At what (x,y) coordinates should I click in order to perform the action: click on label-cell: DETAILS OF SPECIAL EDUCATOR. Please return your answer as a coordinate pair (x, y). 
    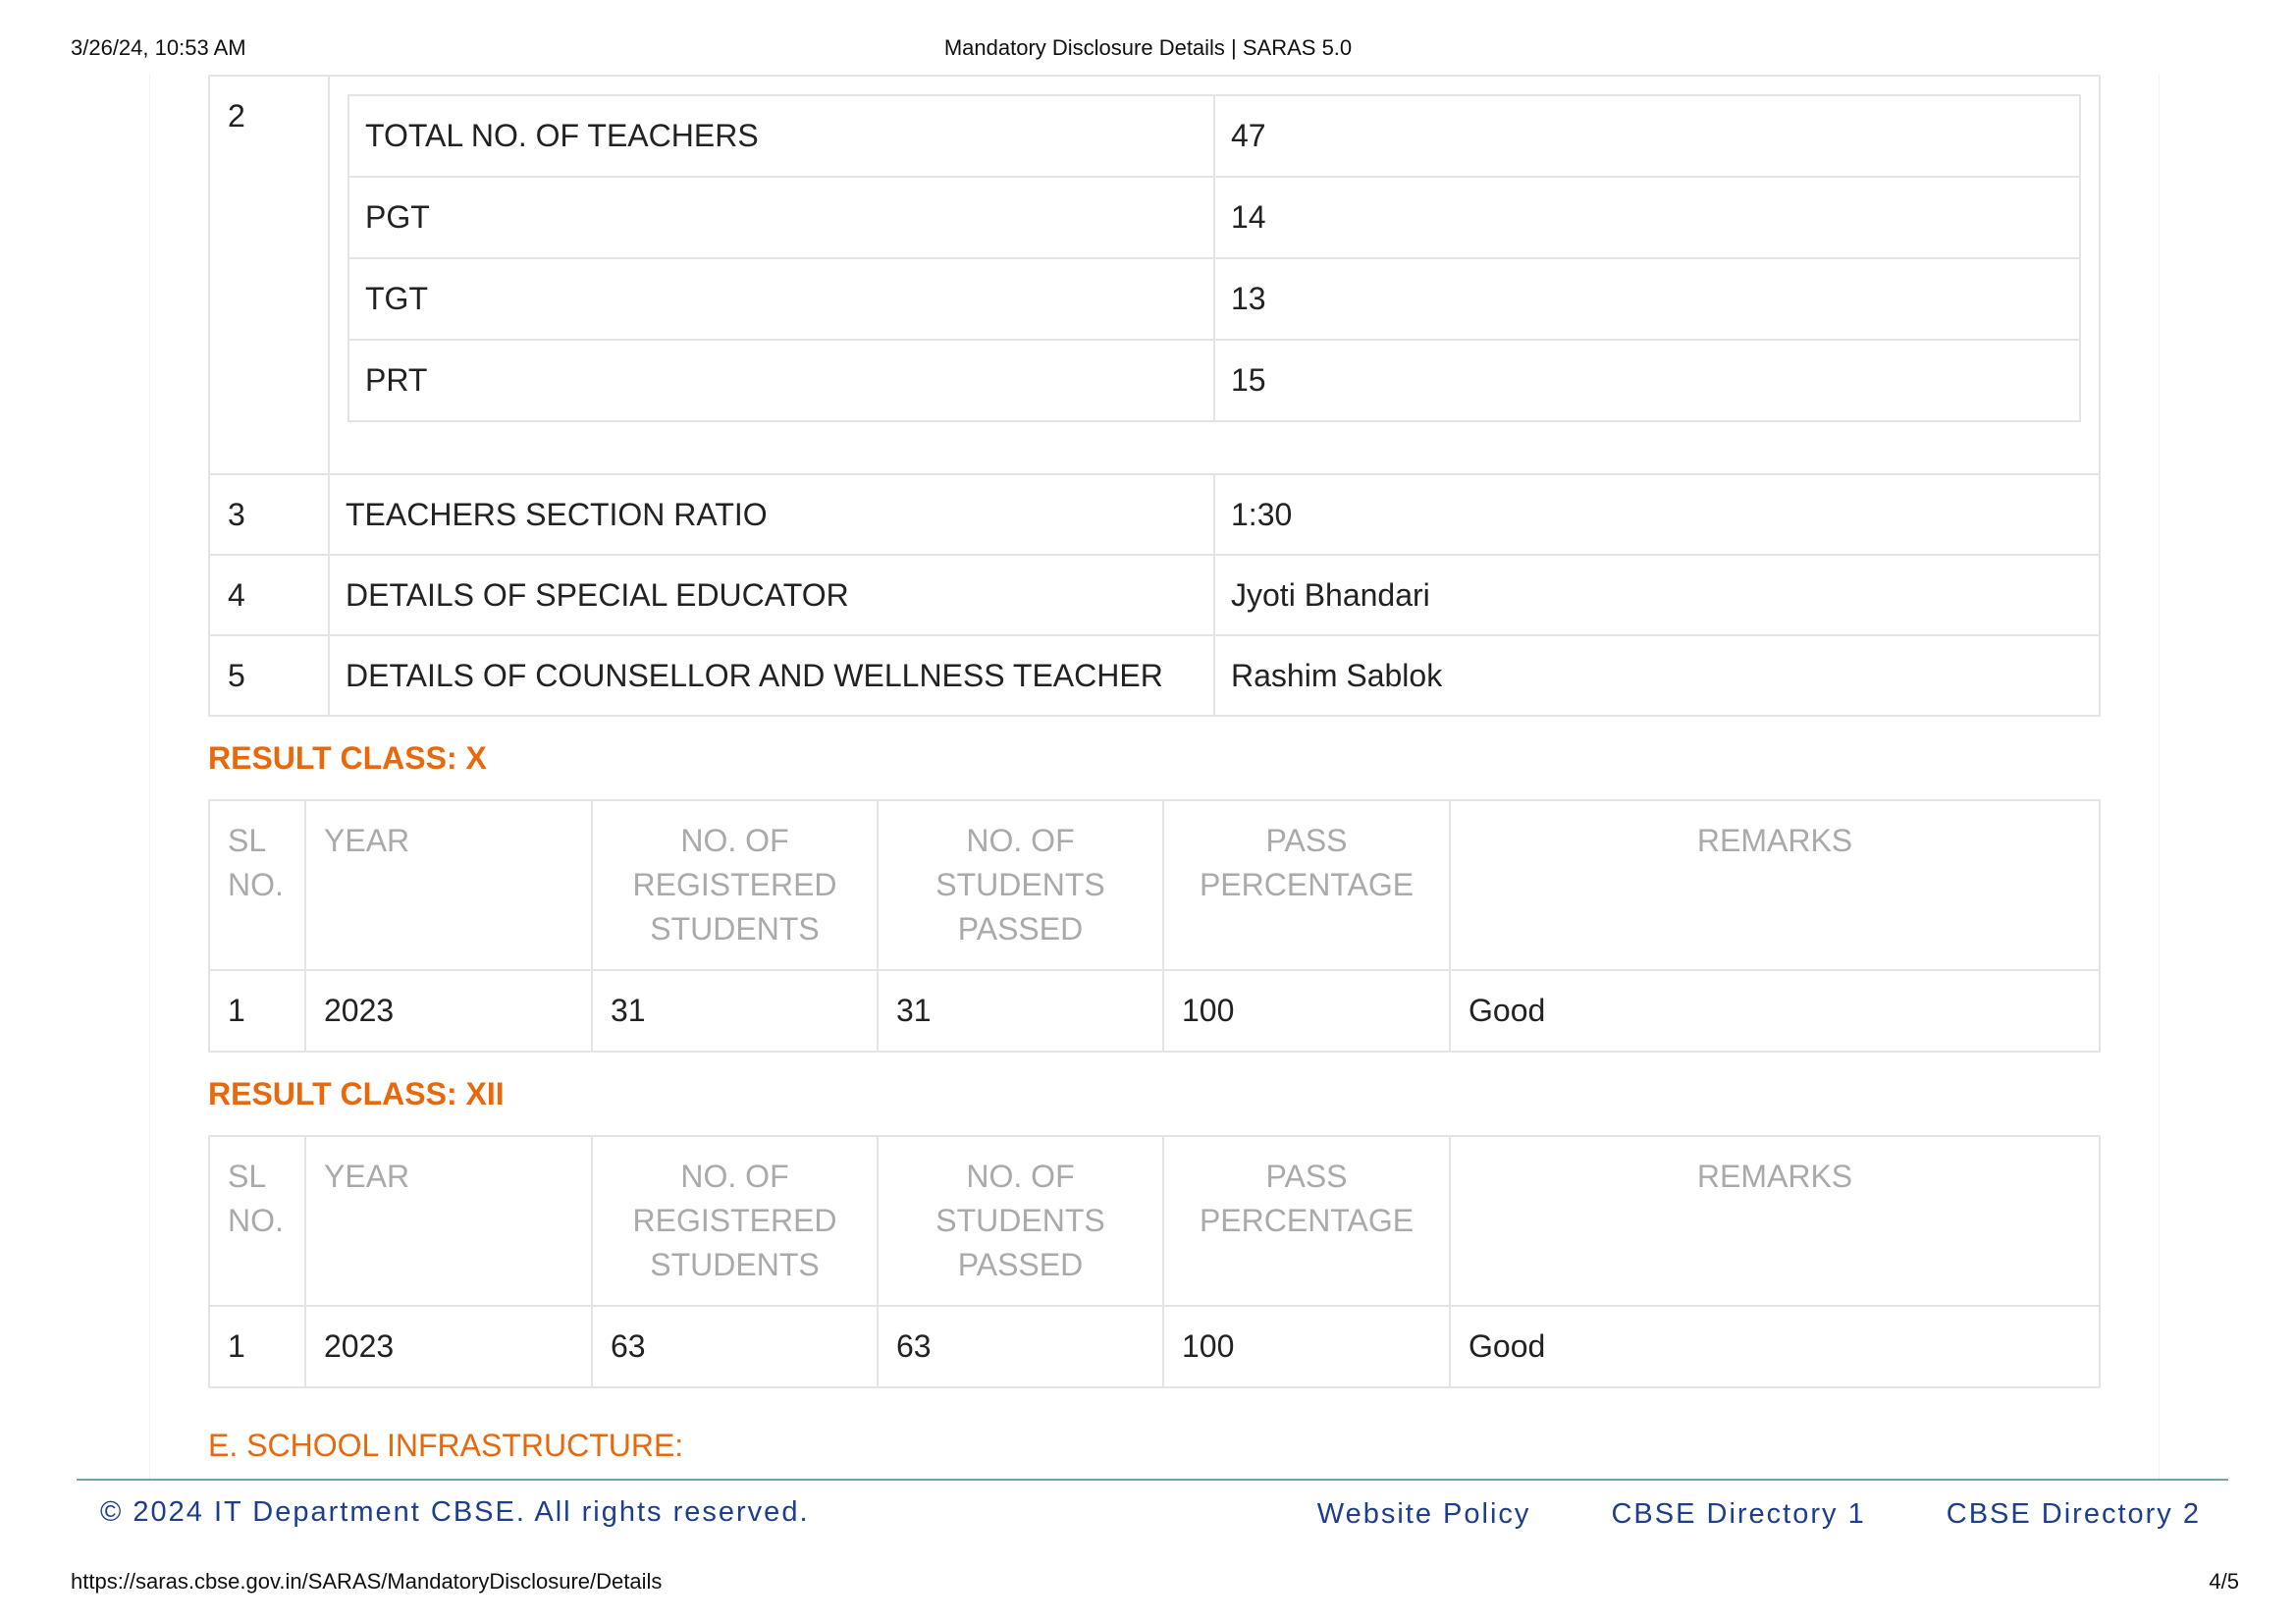
    Looking at the image, I should click on (771, 595).